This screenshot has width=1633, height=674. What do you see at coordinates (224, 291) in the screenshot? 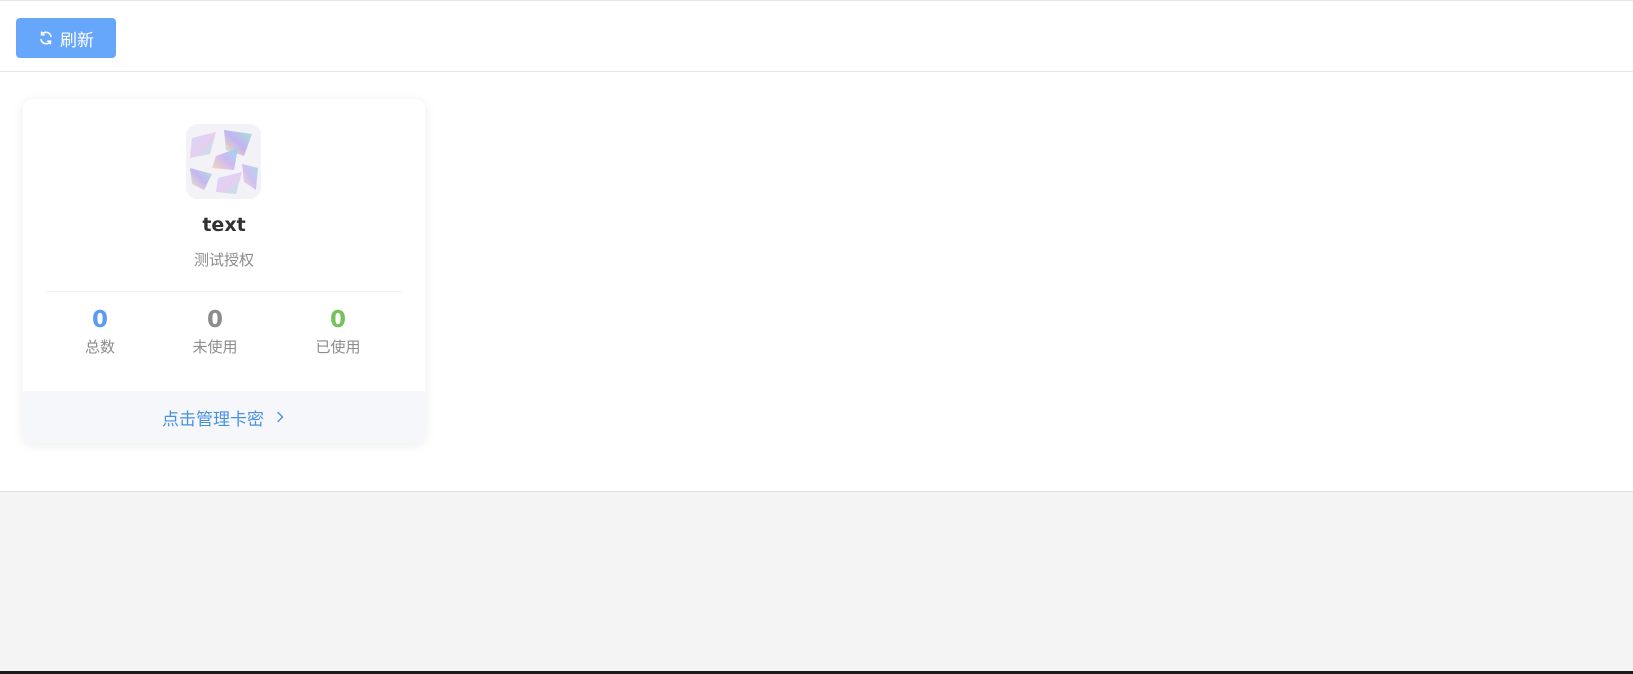
I see `card-divider` at bounding box center [224, 291].